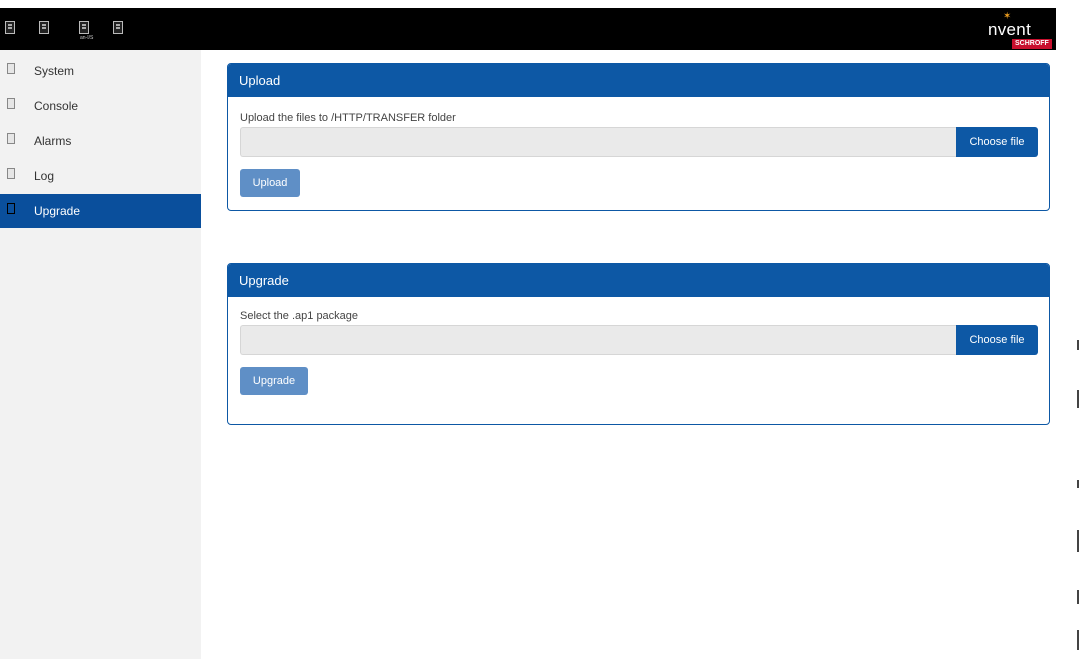 This screenshot has width=1082, height=659. What do you see at coordinates (44, 176) in the screenshot?
I see `sidebar-item-label: Log` at bounding box center [44, 176].